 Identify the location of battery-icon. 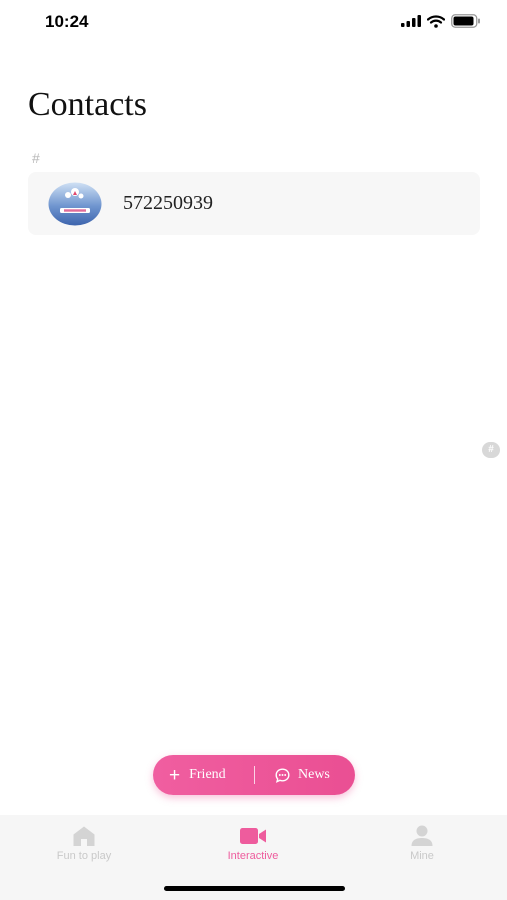
(465, 21).